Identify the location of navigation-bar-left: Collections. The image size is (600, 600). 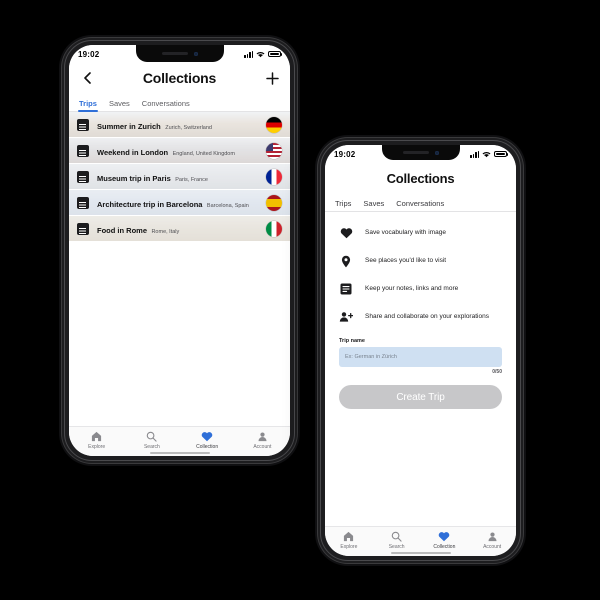
(179, 78).